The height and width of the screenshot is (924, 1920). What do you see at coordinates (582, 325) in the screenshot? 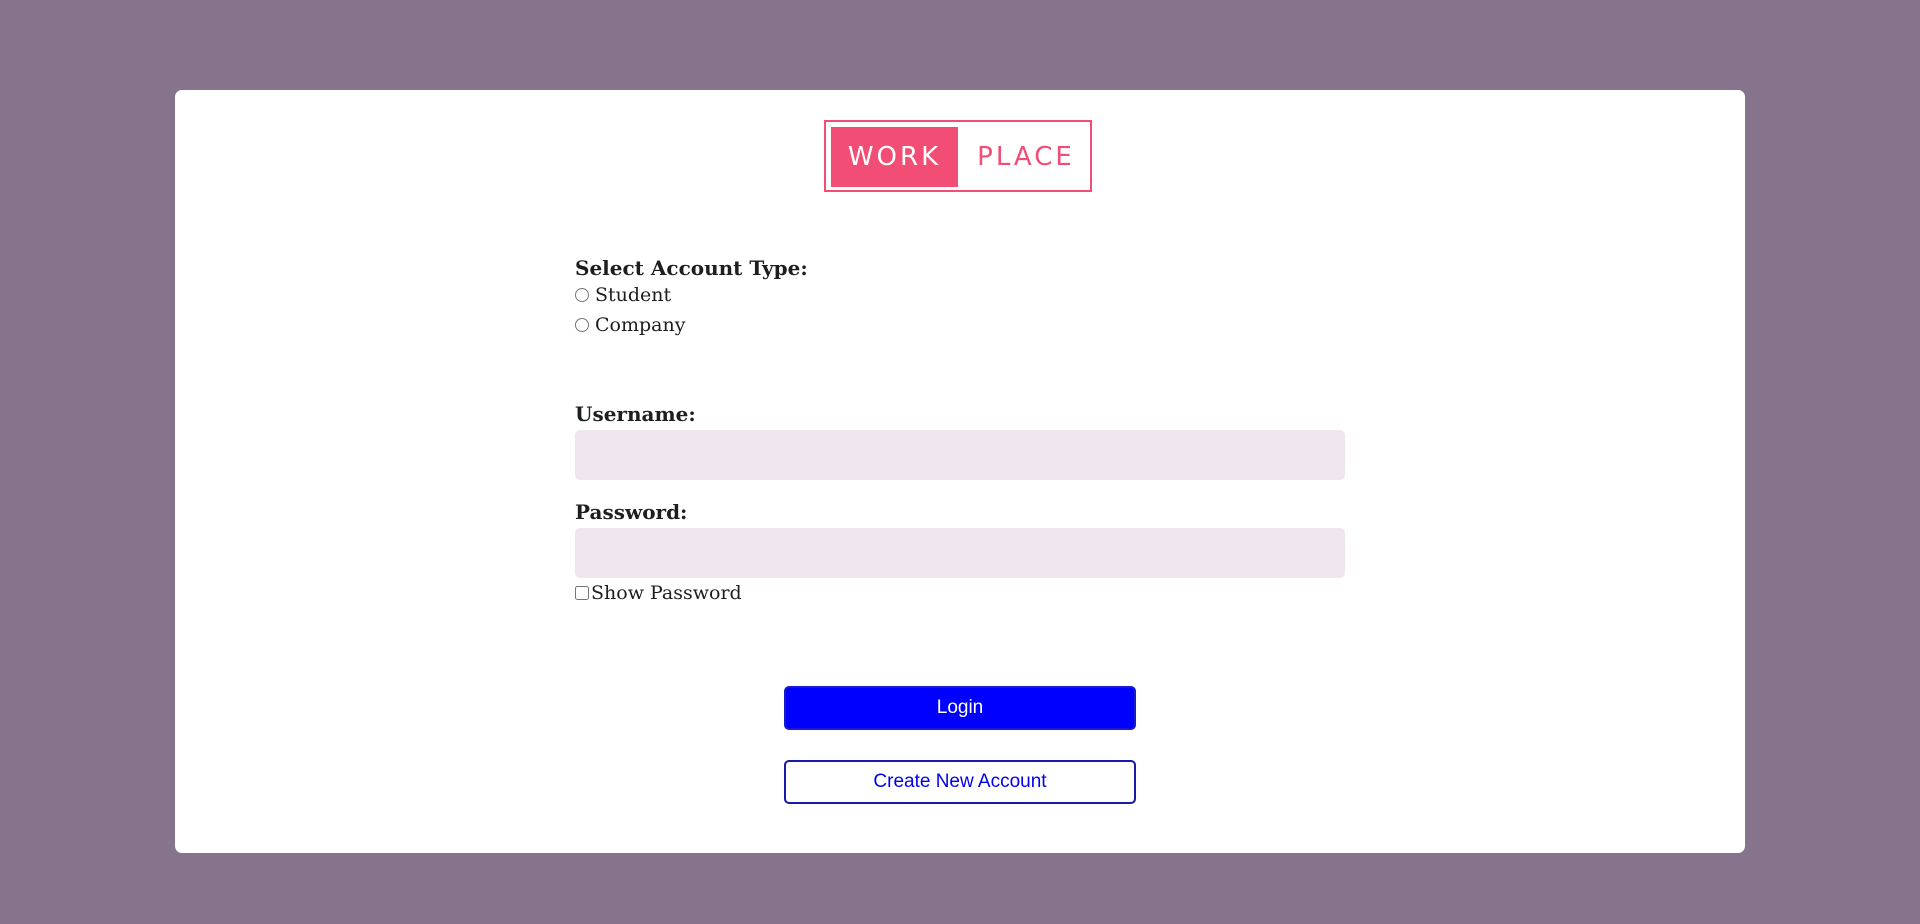
I see `company-radio` at bounding box center [582, 325].